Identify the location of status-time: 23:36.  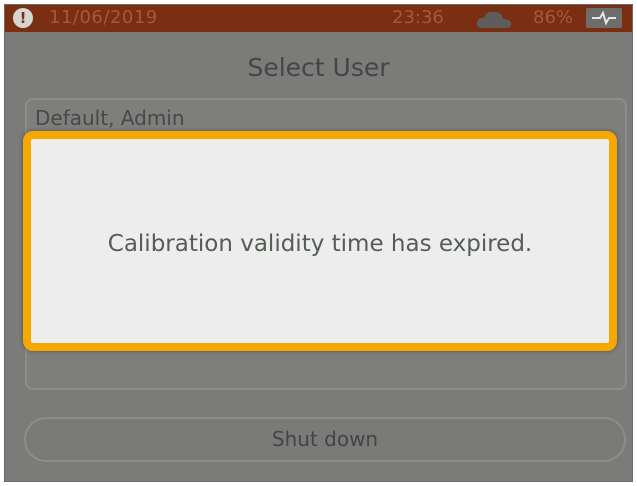
(418, 17).